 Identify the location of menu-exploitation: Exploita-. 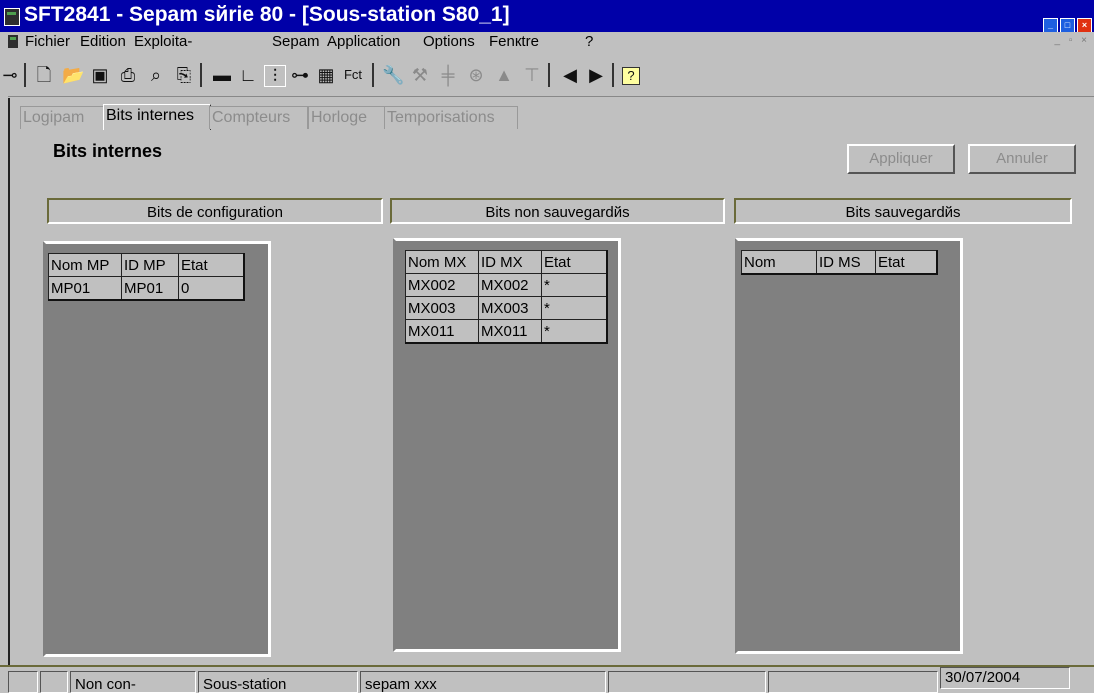
(163, 41).